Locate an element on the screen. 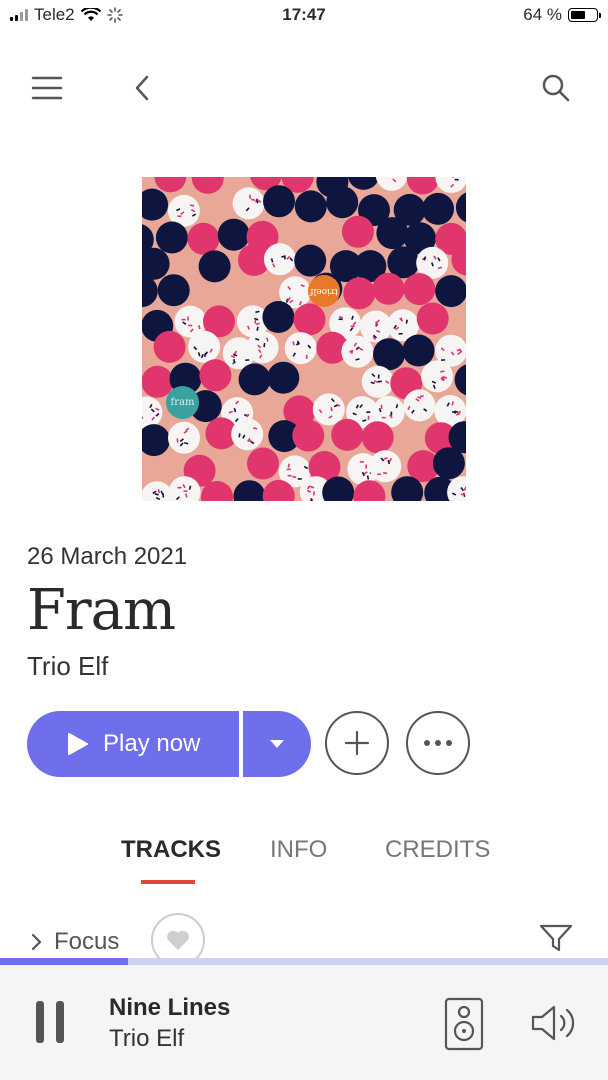 The height and width of the screenshot is (1080, 608). plus-icon is located at coordinates (357, 743).